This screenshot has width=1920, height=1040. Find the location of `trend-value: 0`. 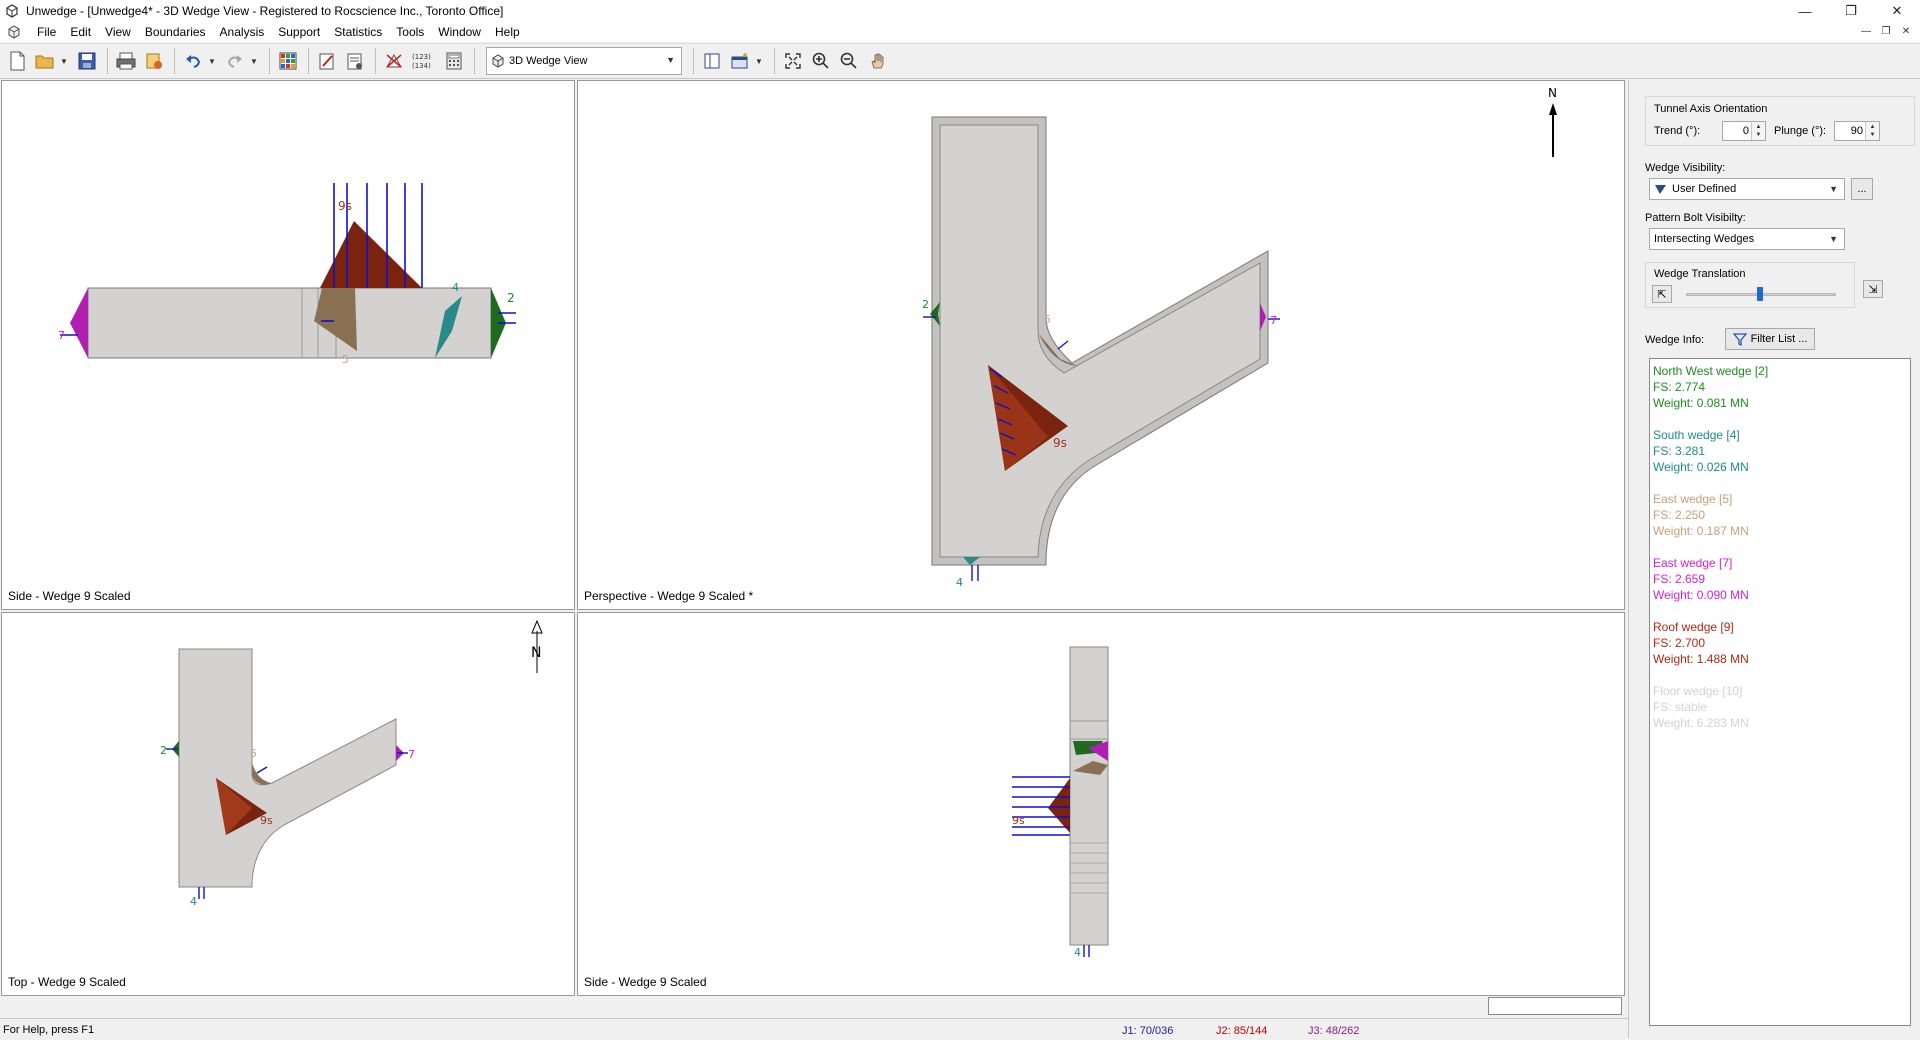

trend-value: 0 is located at coordinates (1745, 131).